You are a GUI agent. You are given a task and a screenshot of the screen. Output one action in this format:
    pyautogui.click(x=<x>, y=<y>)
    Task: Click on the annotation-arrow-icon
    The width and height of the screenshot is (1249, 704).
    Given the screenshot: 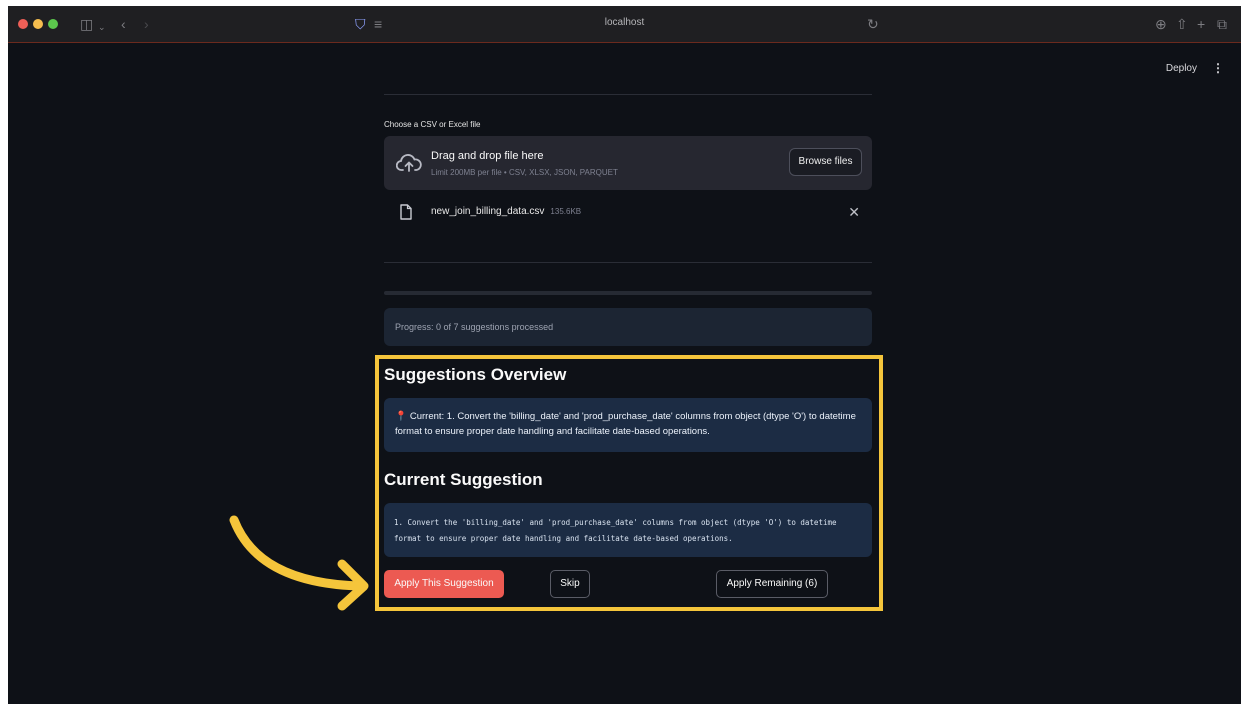 What is the action you would take?
    pyautogui.click(x=299, y=563)
    